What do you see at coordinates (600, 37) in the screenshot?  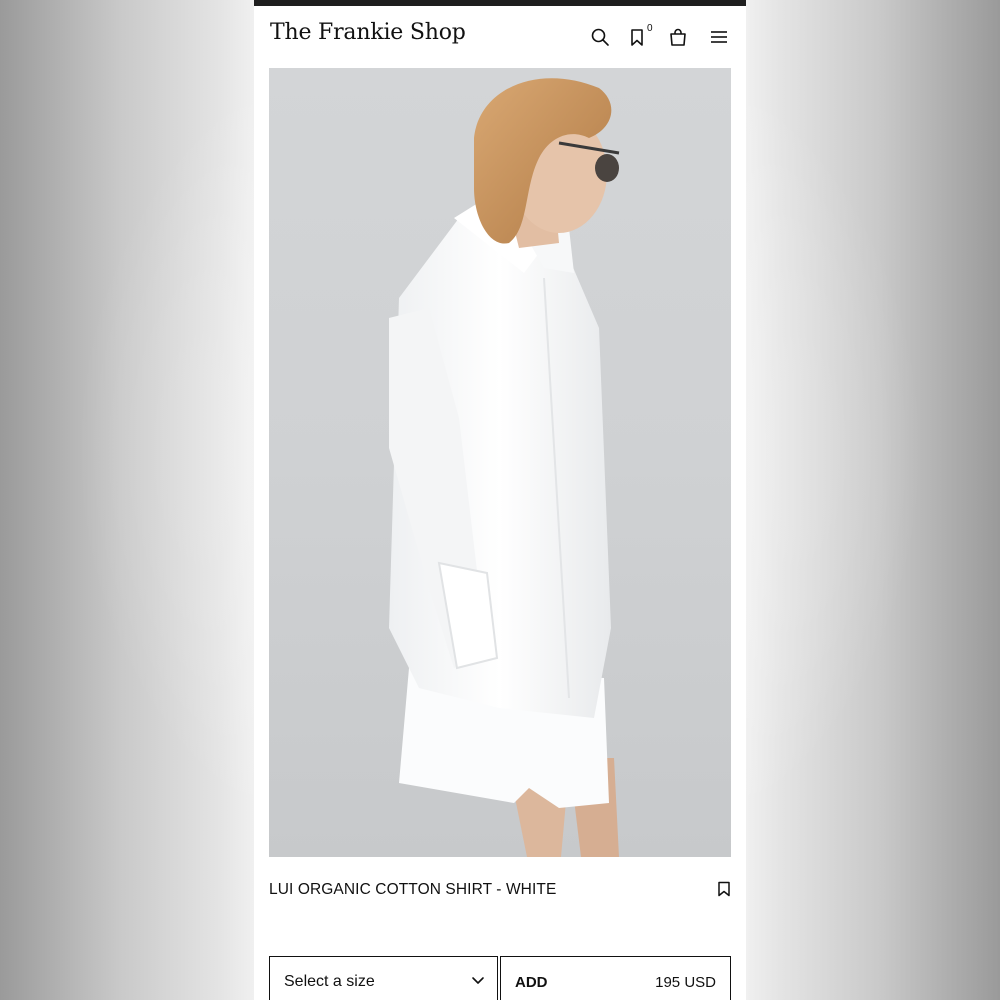 I see `search-icon` at bounding box center [600, 37].